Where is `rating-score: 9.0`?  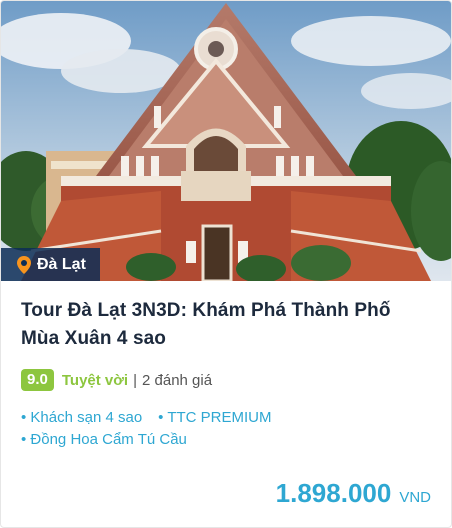
rating-score: 9.0 is located at coordinates (37, 380).